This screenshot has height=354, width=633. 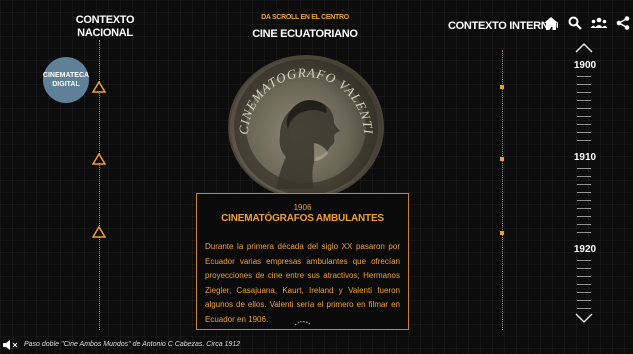 I want to click on toolbar, so click(x=586, y=23).